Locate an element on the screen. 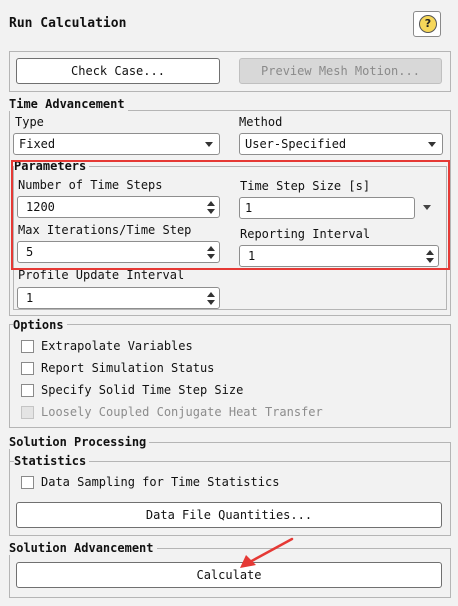 The width and height of the screenshot is (458, 606). method-value: User-Specified is located at coordinates (296, 144).